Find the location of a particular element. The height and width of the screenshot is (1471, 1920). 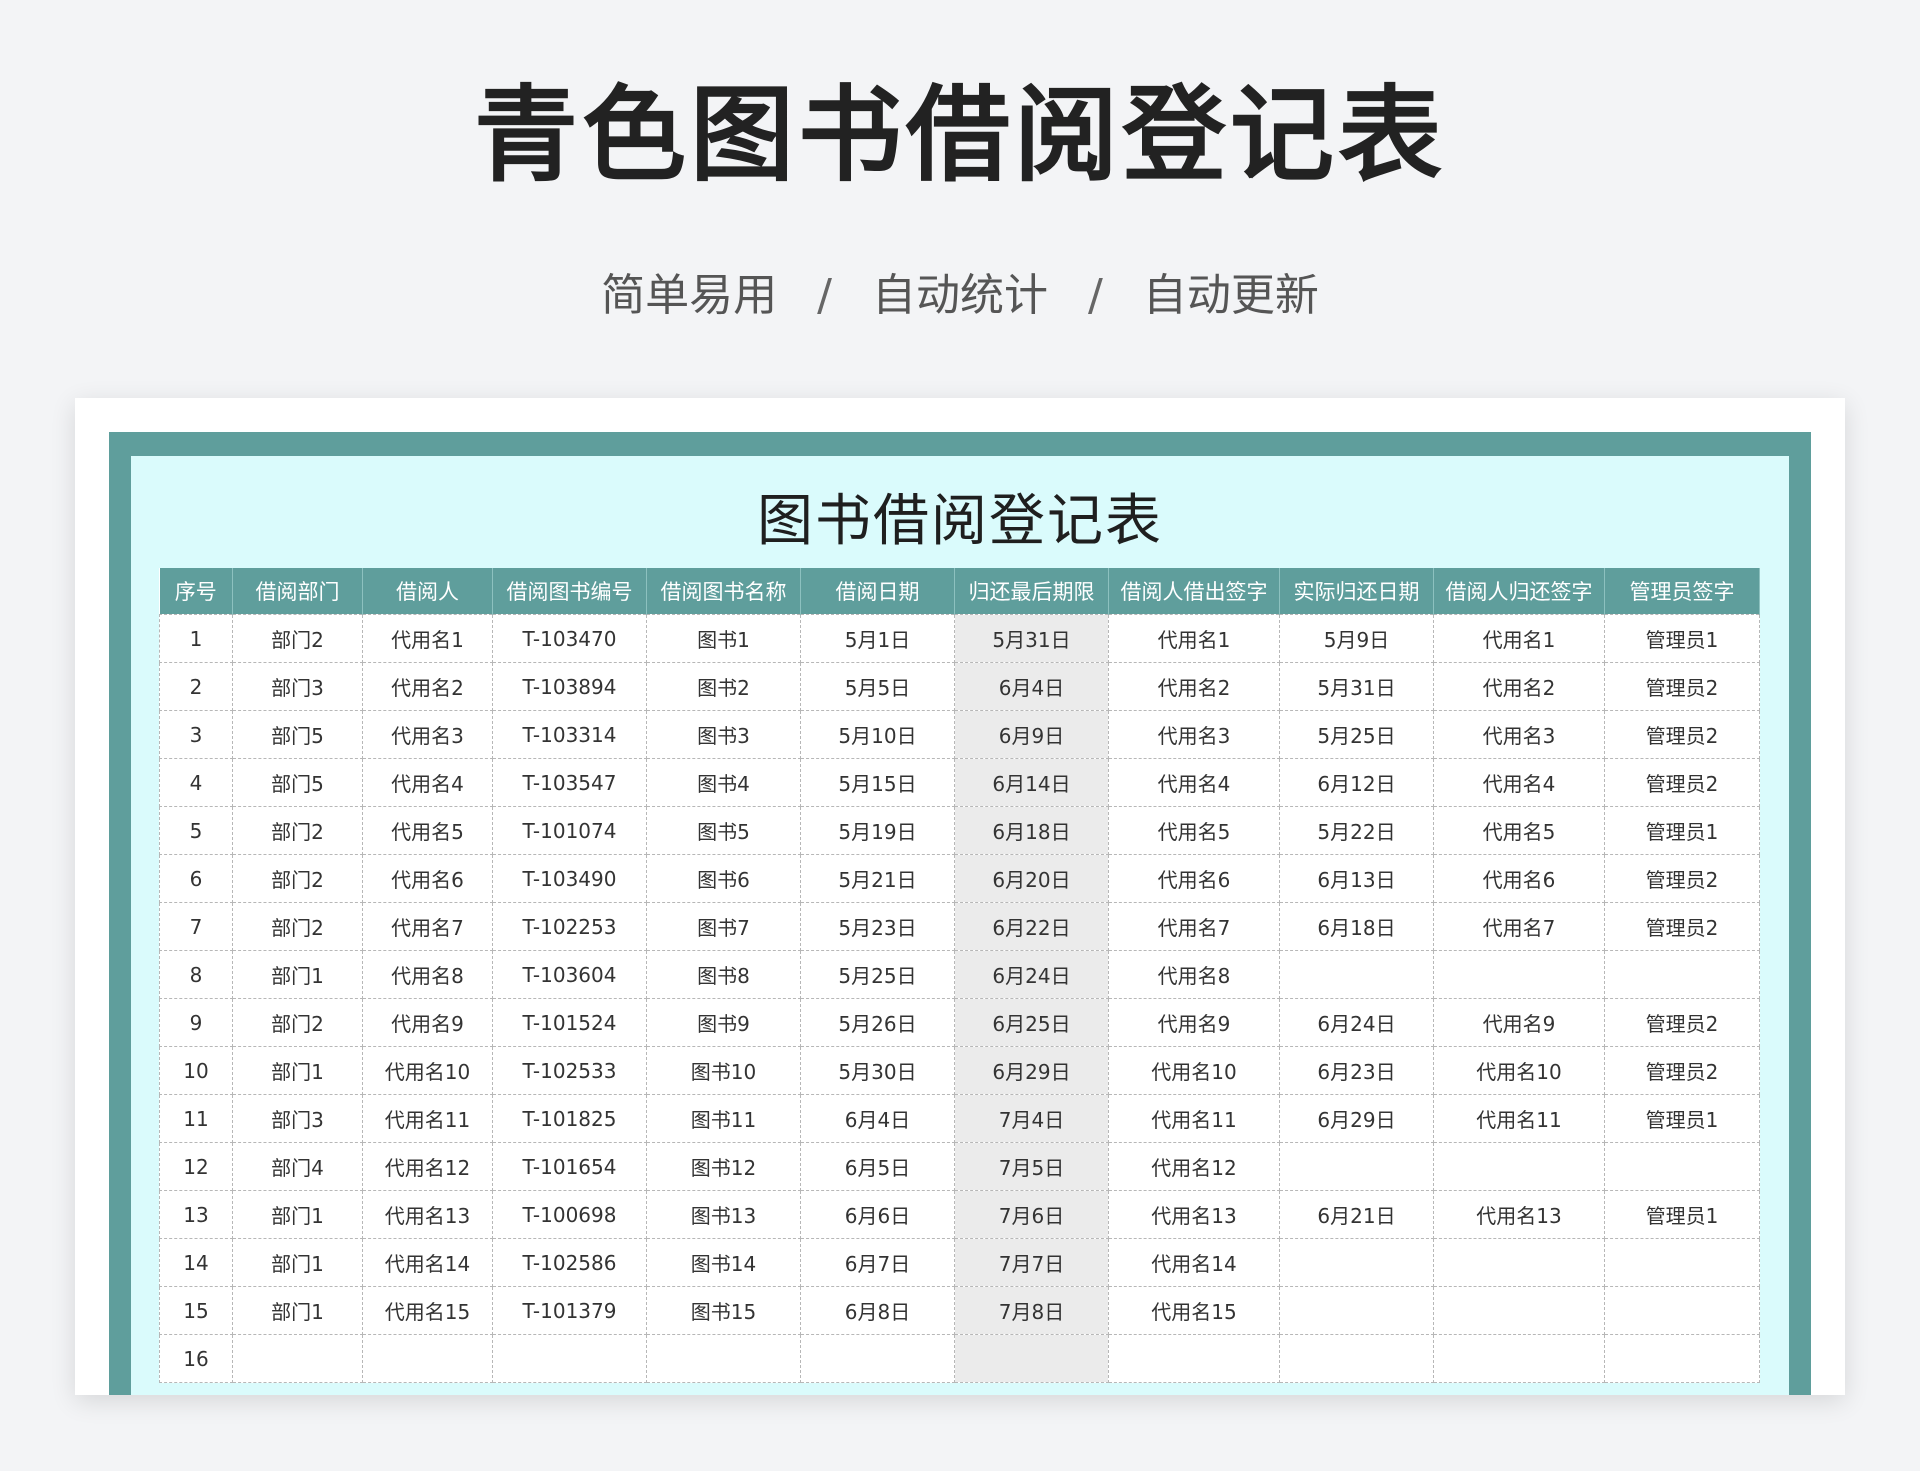

table-cell-borrower: 代用名5 is located at coordinates (427, 830).